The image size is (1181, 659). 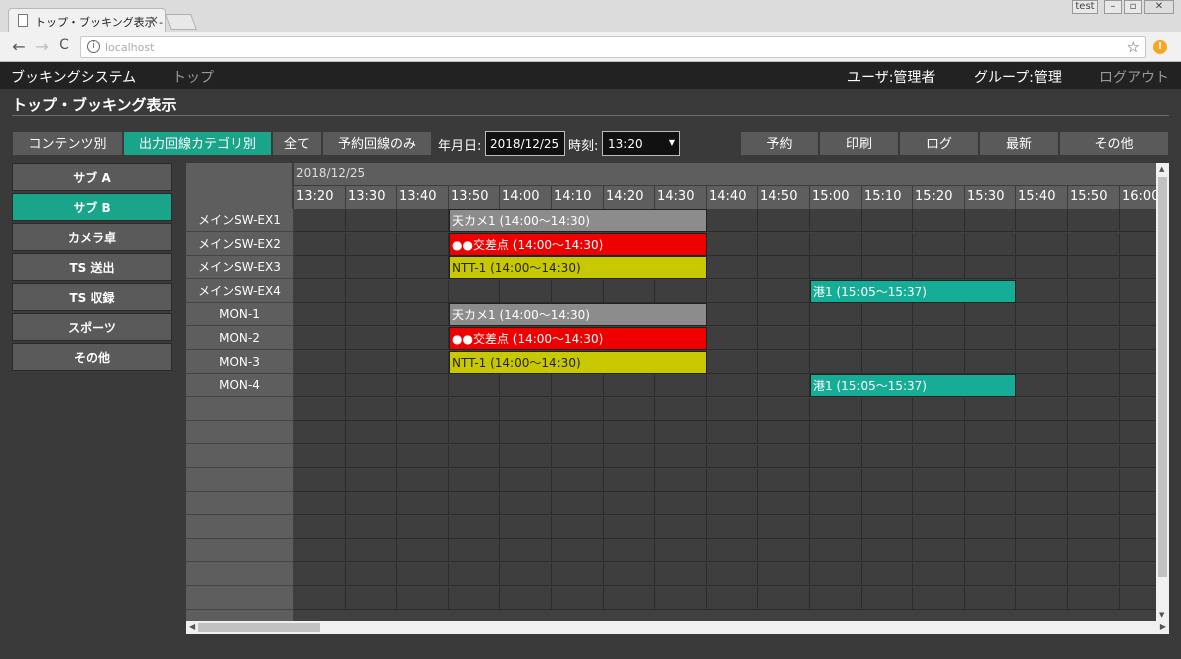 I want to click on sidebar-item-sports: スポーツ, so click(x=92, y=327).